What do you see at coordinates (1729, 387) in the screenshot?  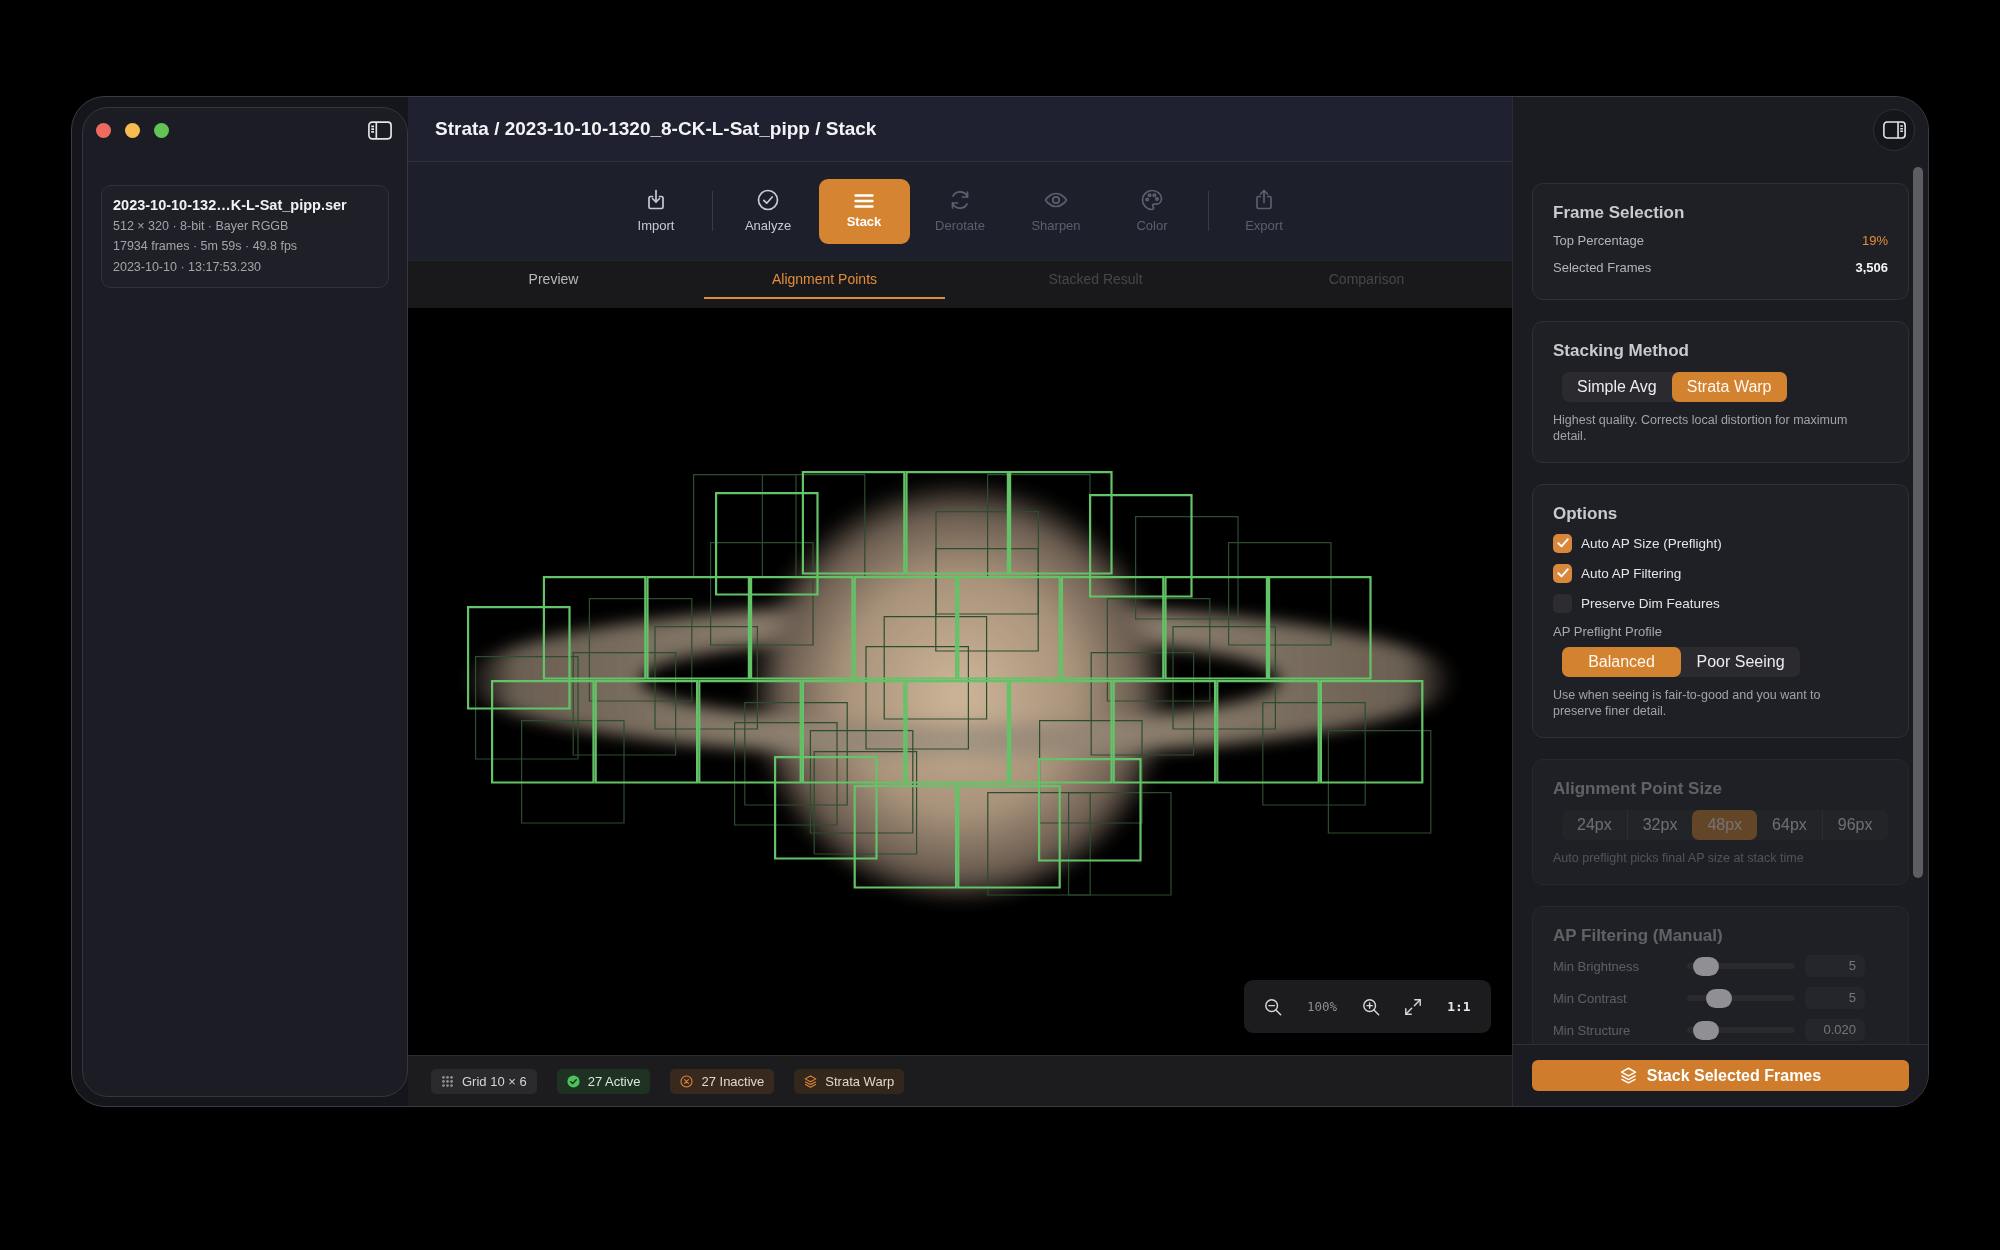 I see `segment-option: Strata Warp` at bounding box center [1729, 387].